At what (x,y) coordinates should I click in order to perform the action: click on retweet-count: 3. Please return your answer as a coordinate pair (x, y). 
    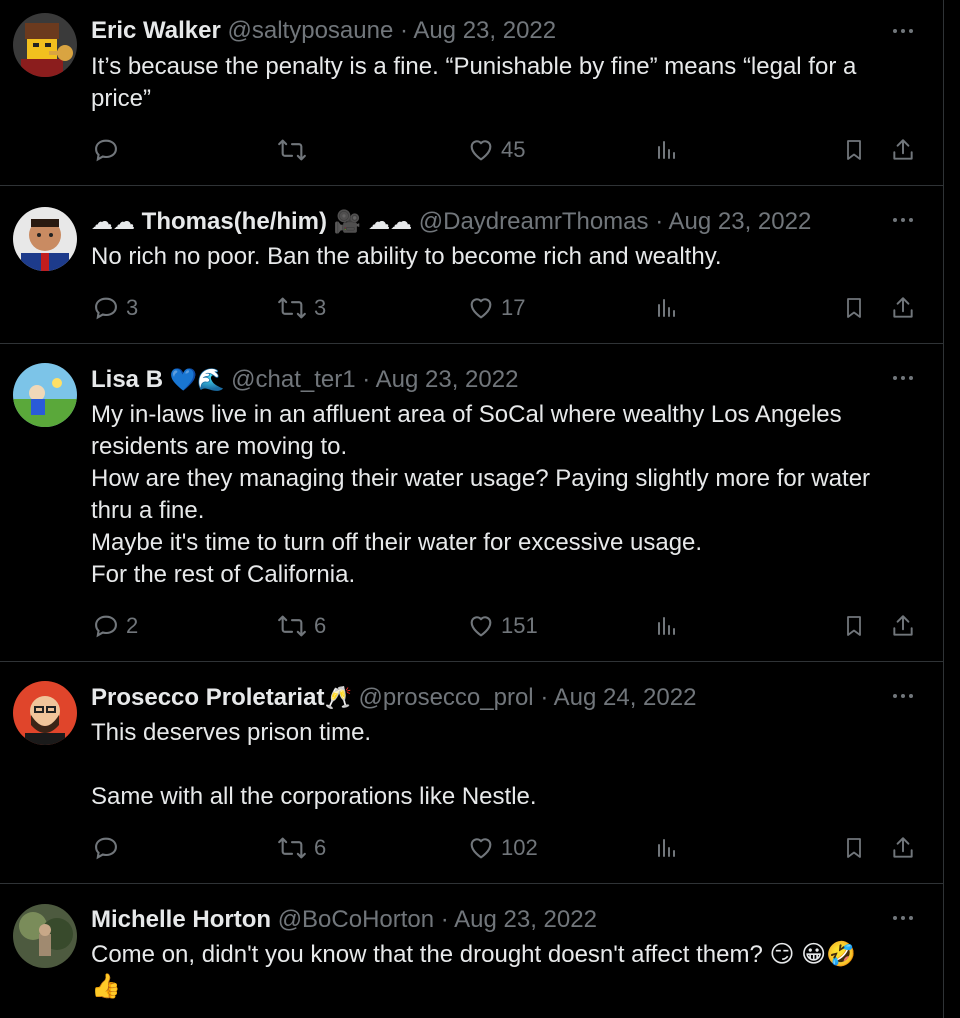
    Looking at the image, I should click on (320, 307).